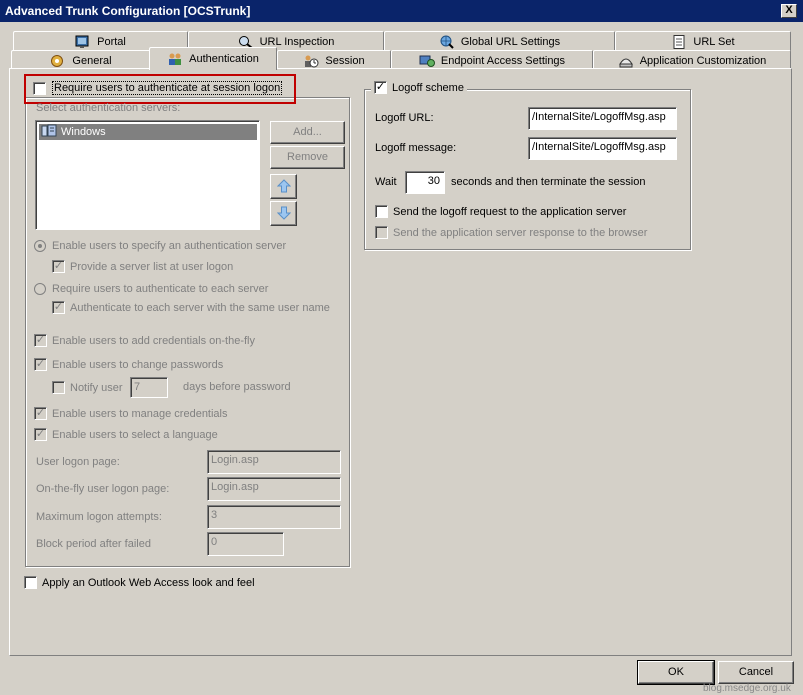  I want to click on cancel-button: Cancel, so click(756, 672).